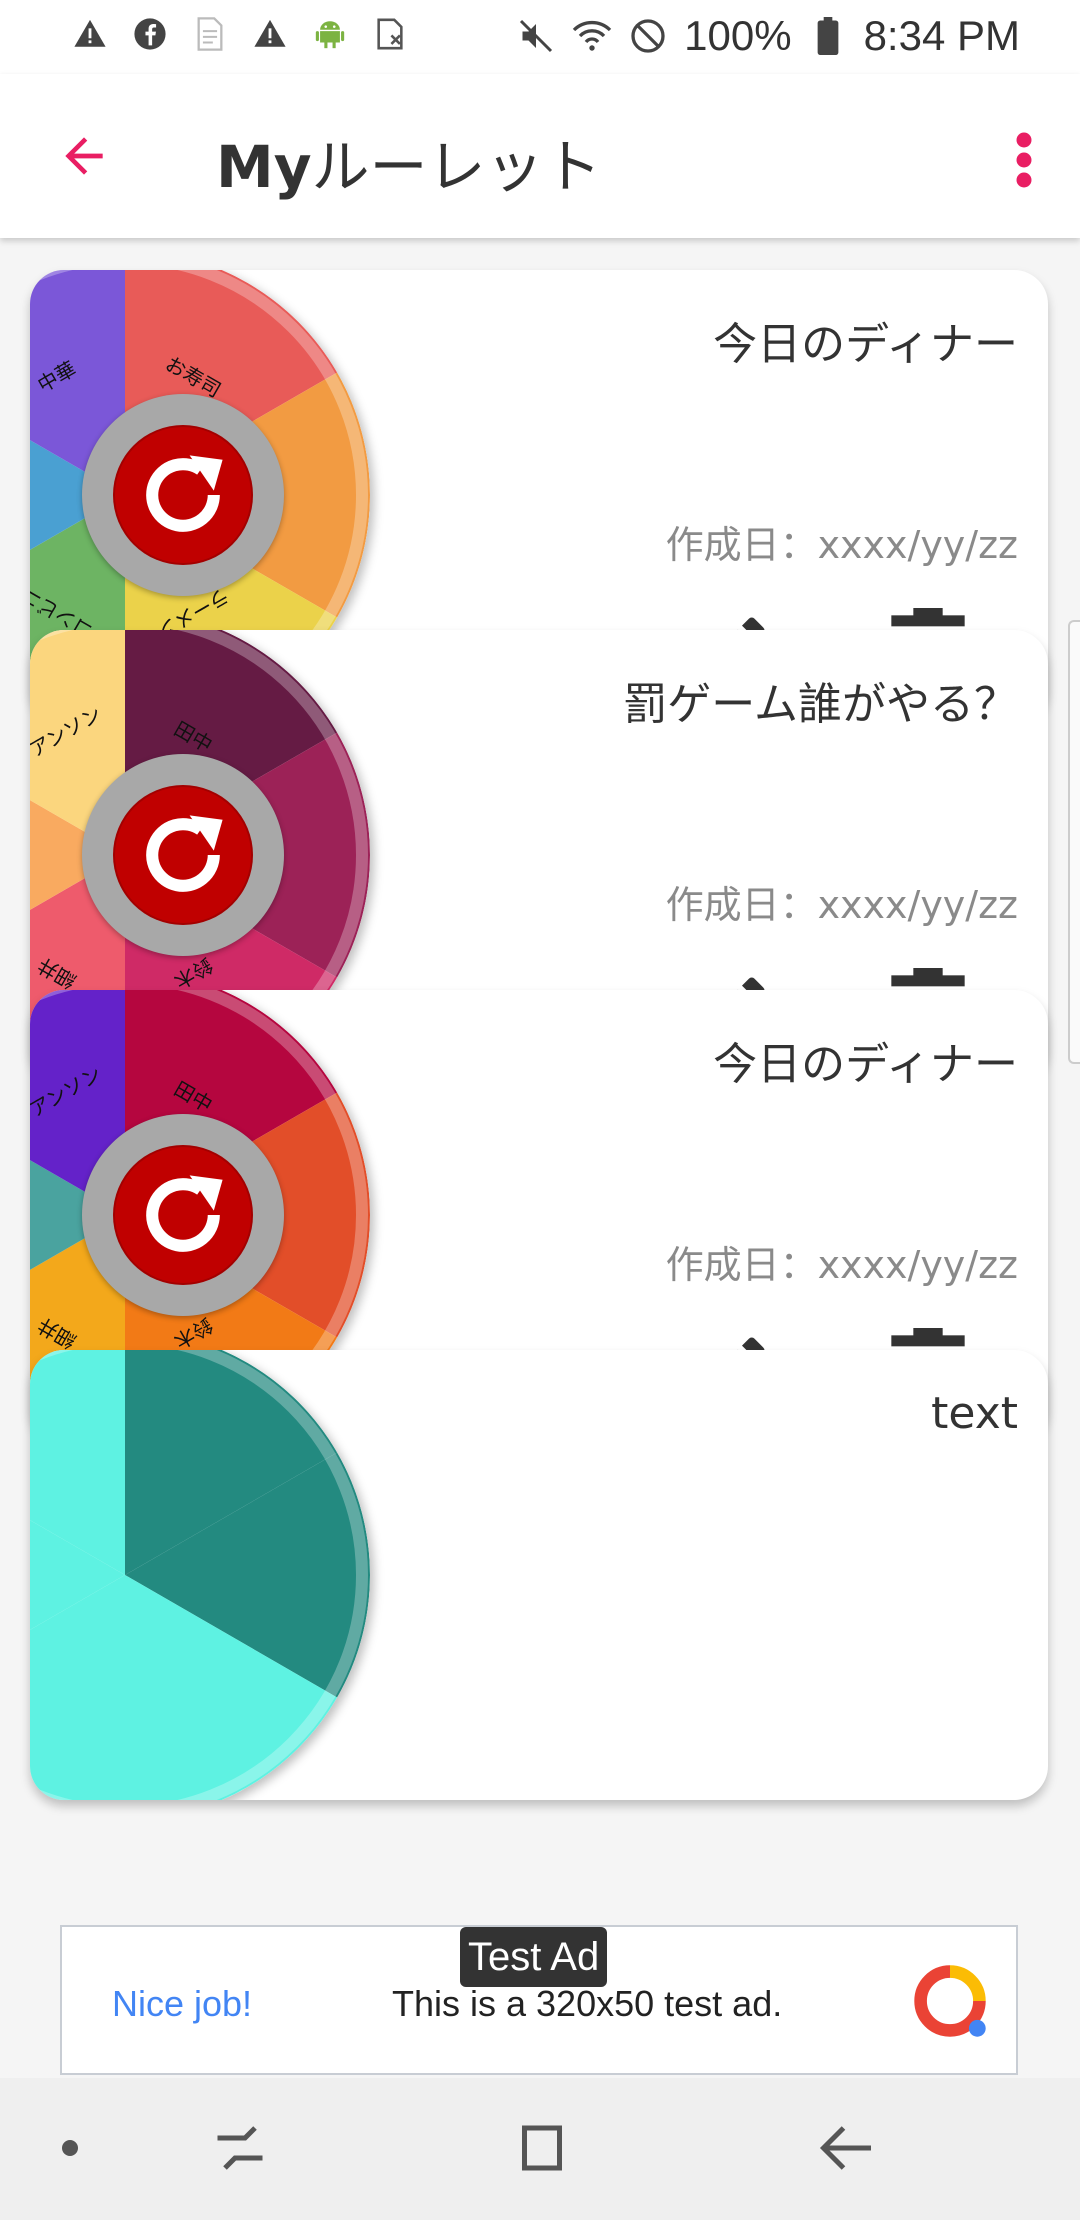 The height and width of the screenshot is (2220, 1080). I want to click on ad-logo-icon, so click(950, 2001).